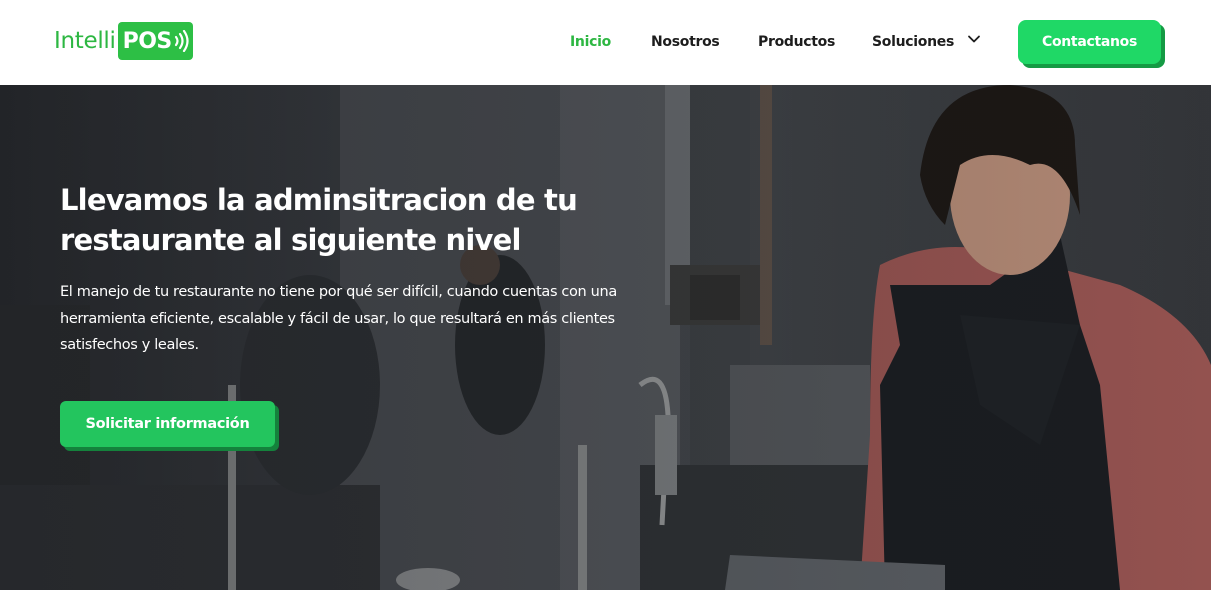 The height and width of the screenshot is (590, 1211). Describe the element at coordinates (167, 424) in the screenshot. I see `request-info-button: Solicitar información` at that location.